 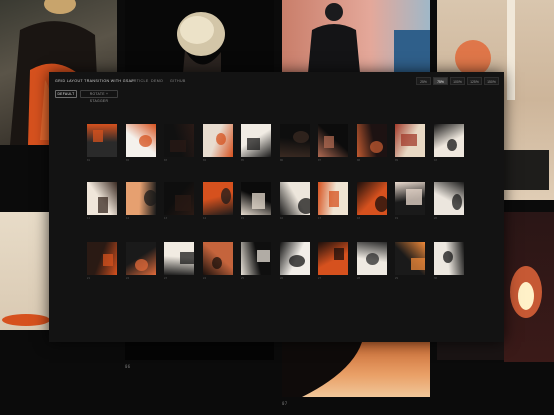 What do you see at coordinates (281, 218) in the screenshot?
I see `thumbnail-caption: 16` at bounding box center [281, 218].